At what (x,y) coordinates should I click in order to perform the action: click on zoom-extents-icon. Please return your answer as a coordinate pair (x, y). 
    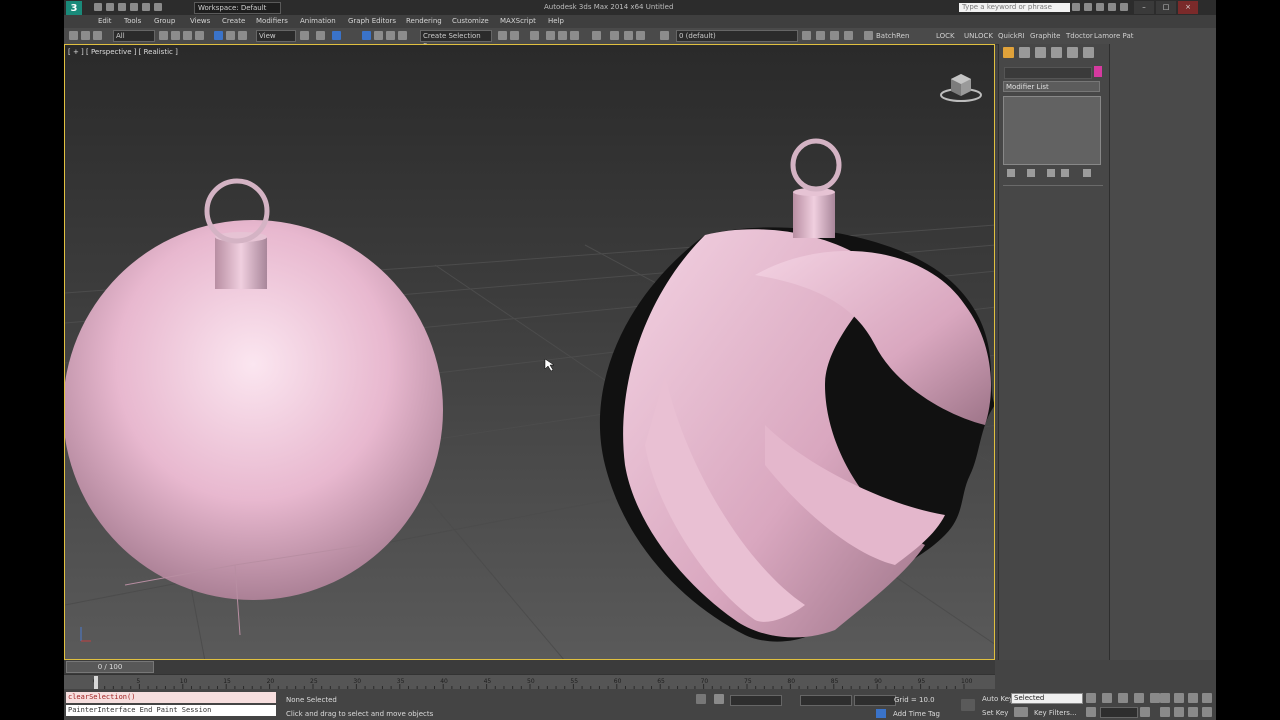
    Looking at the image, I should click on (1193, 698).